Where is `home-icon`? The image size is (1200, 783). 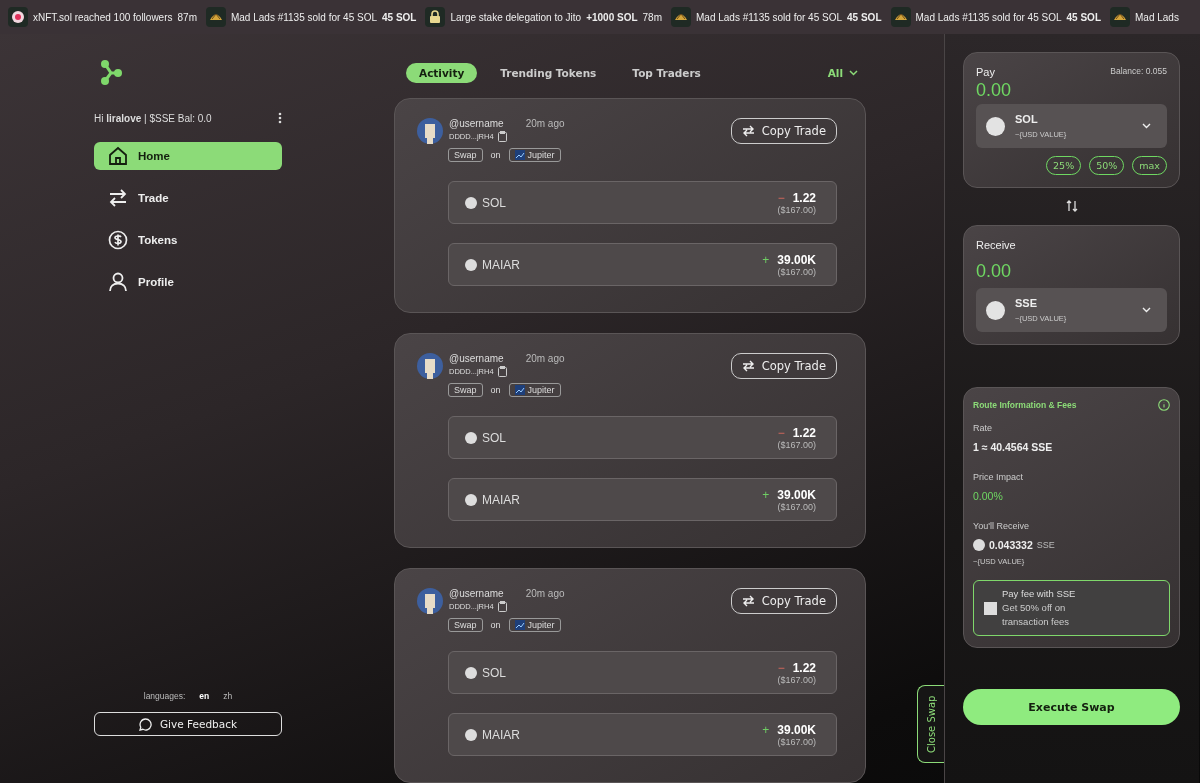
home-icon is located at coordinates (118, 156).